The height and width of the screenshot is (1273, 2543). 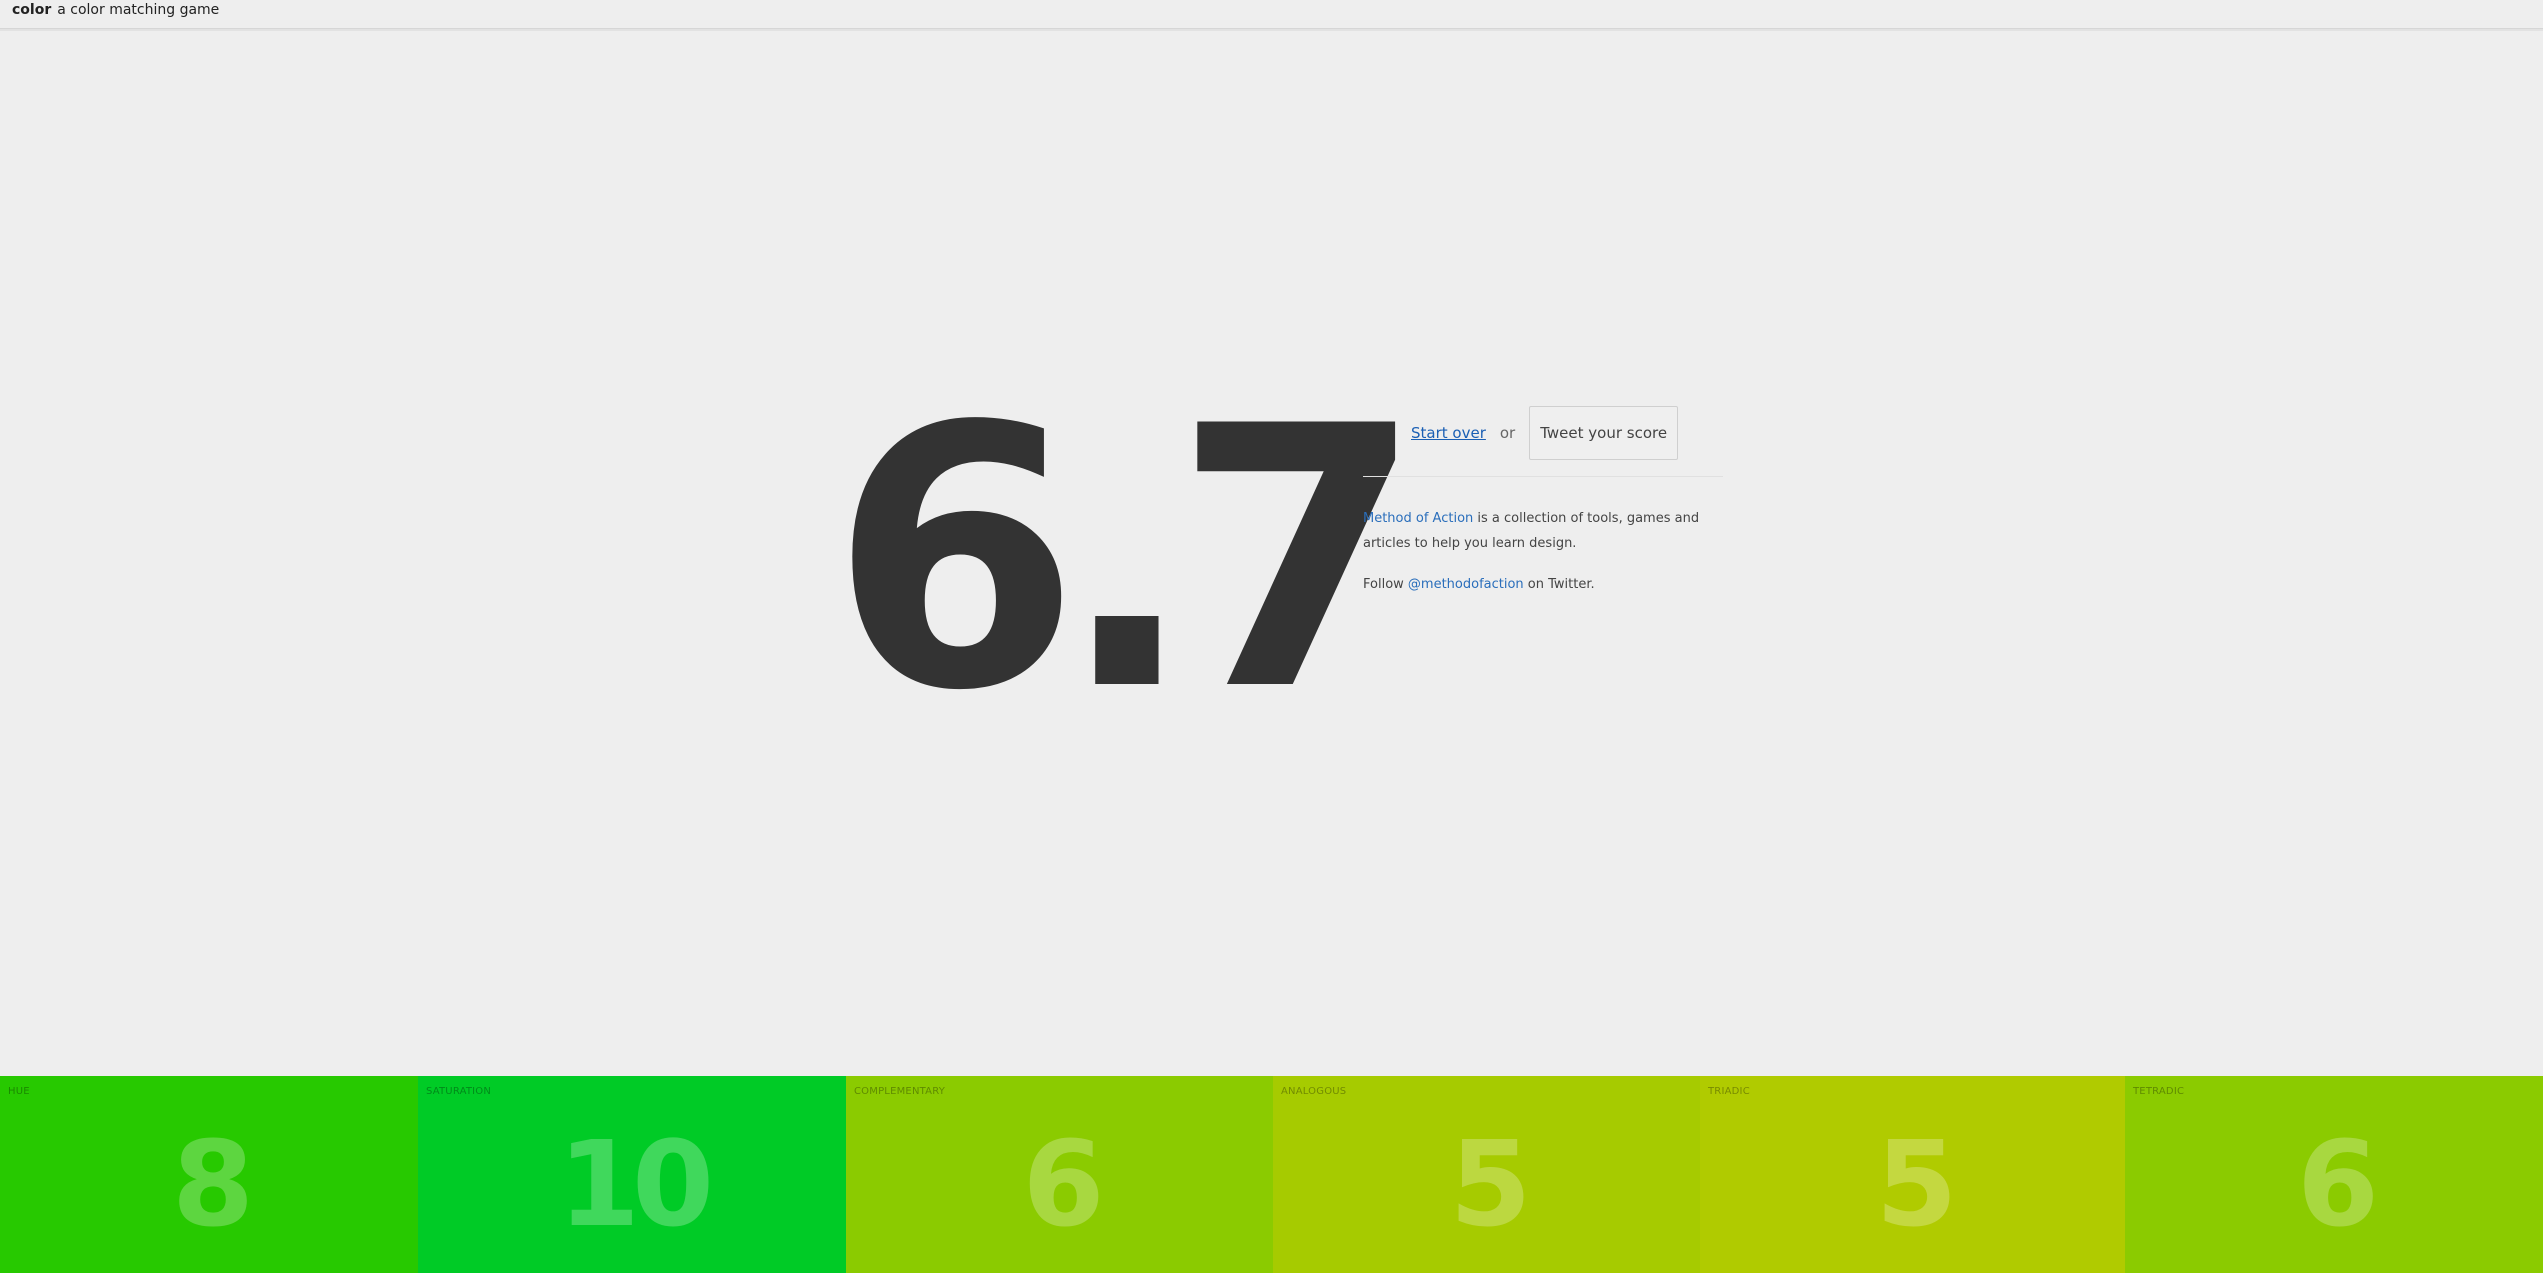 I want to click on tile-label: COMPLEMENTARY, so click(x=900, y=1091).